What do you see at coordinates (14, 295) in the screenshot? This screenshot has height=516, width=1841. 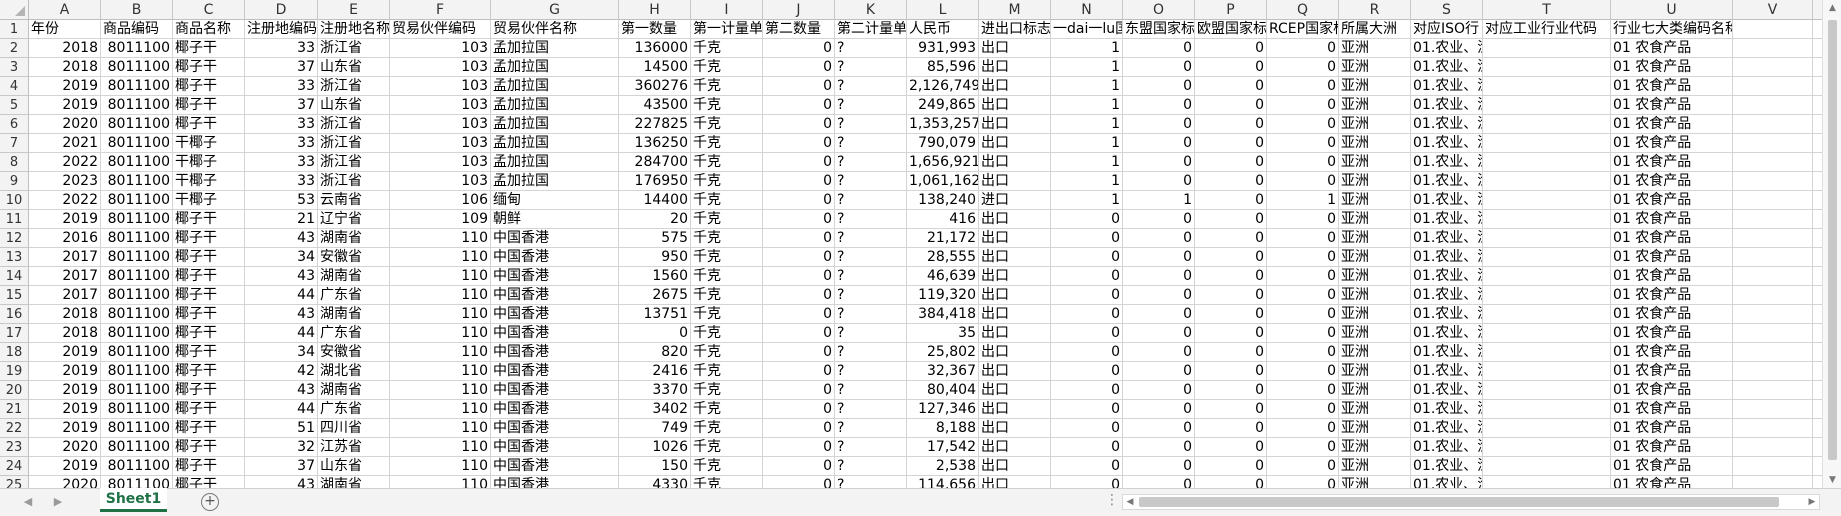 I see `row-header: 15` at bounding box center [14, 295].